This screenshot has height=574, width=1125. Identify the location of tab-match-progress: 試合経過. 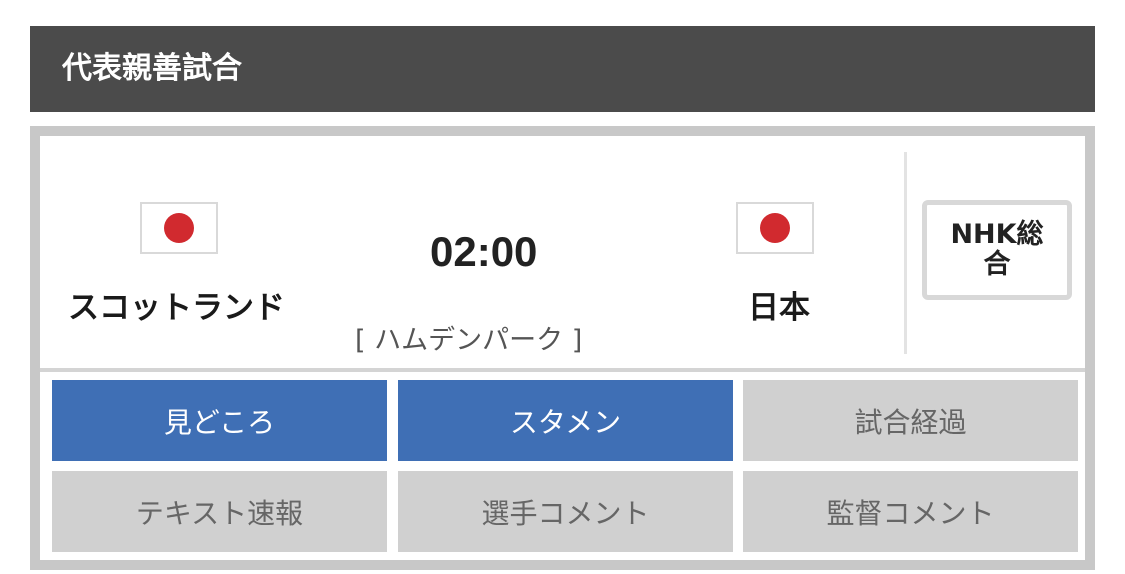
(910, 420).